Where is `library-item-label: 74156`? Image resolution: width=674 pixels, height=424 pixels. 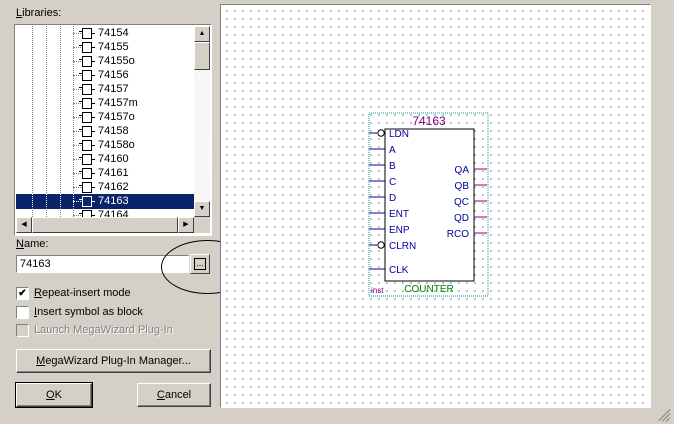
library-item-label: 74156 is located at coordinates (113, 75).